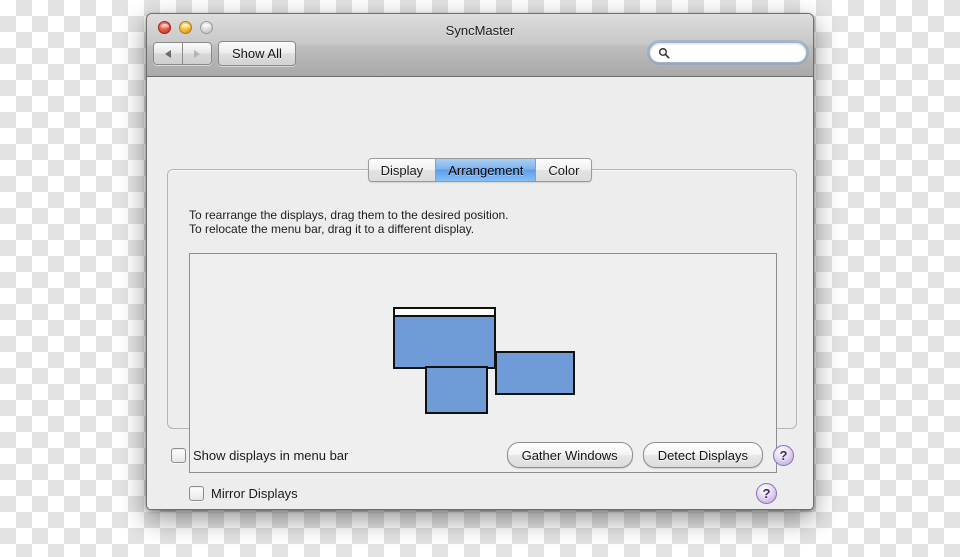 This screenshot has width=960, height=557. I want to click on tab-arrangement-label: Arrangement, so click(486, 170).